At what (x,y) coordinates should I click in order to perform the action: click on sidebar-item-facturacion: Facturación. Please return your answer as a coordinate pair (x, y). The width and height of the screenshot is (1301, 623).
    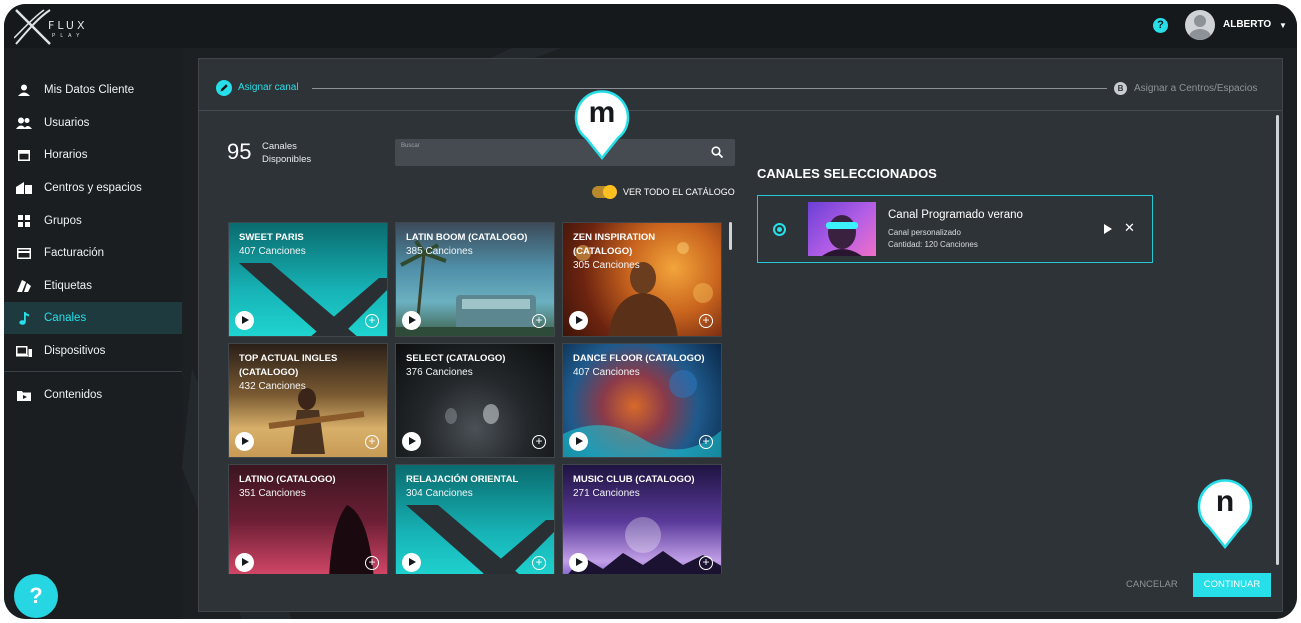
    Looking at the image, I should click on (93, 253).